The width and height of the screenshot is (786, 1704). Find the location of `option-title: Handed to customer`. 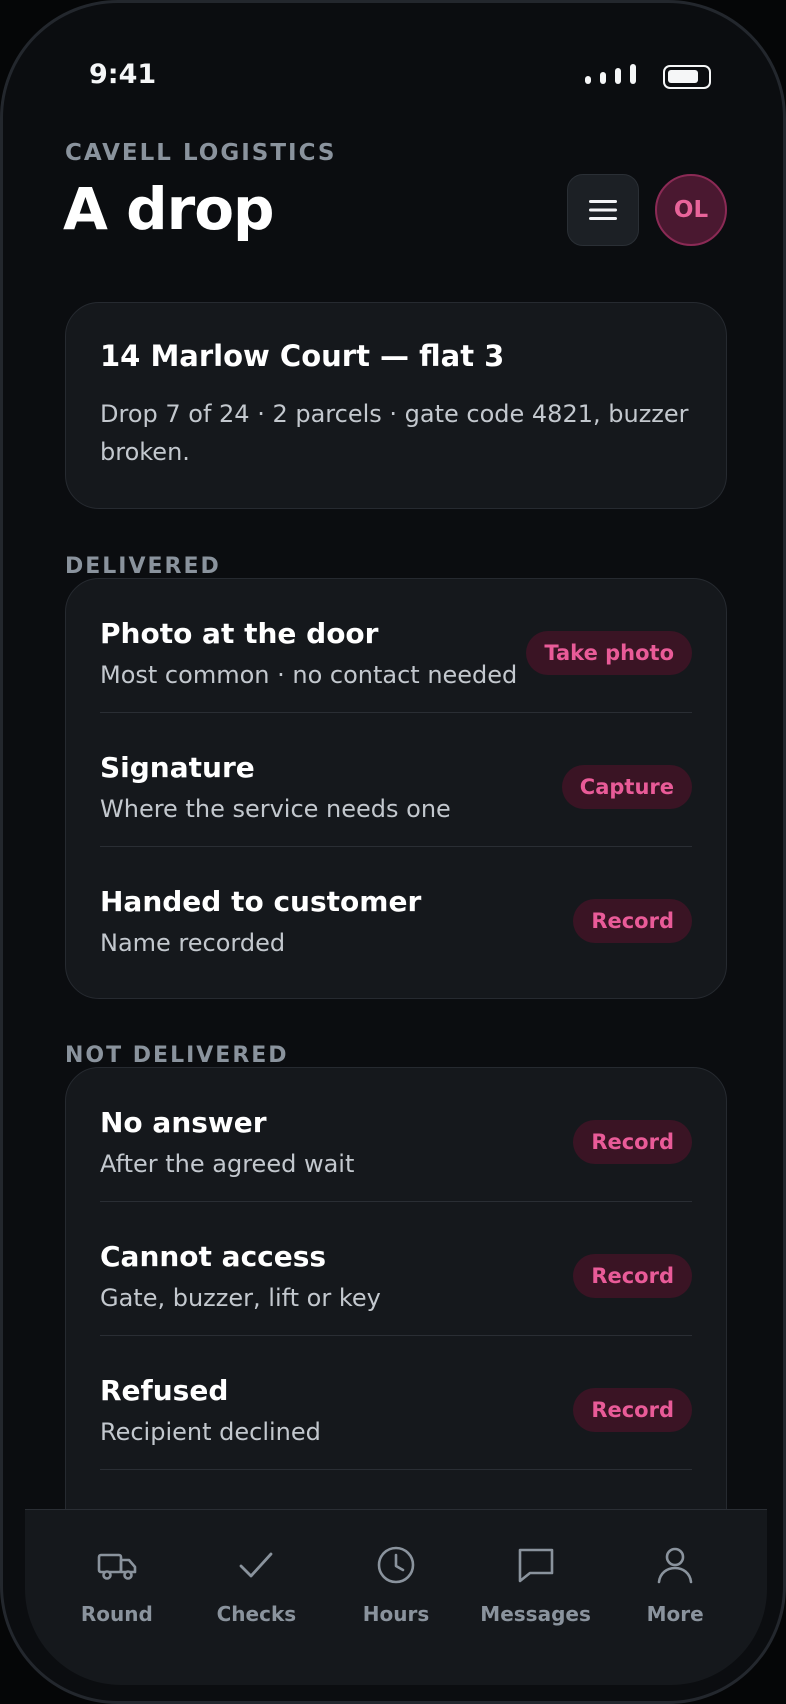

option-title: Handed to customer is located at coordinates (261, 901).